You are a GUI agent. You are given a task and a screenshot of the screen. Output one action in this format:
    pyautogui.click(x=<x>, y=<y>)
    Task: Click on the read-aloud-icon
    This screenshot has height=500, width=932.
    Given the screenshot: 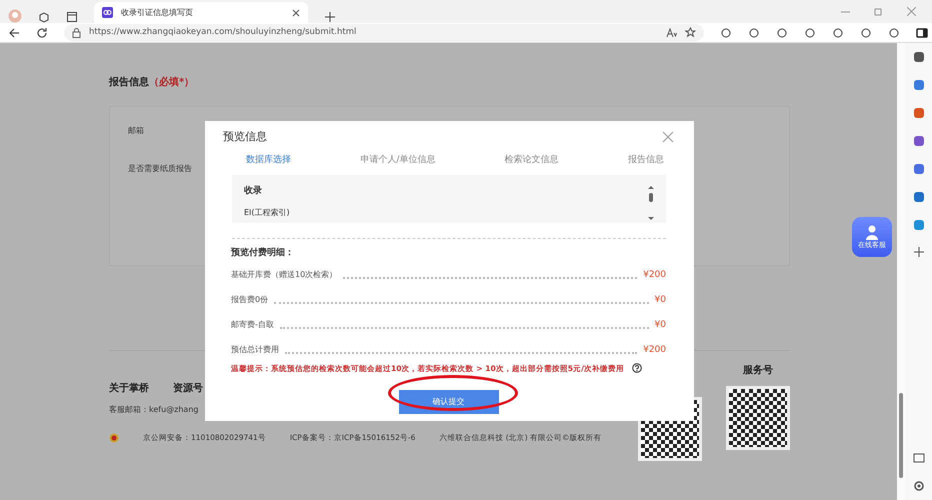 What is the action you would take?
    pyautogui.click(x=671, y=33)
    